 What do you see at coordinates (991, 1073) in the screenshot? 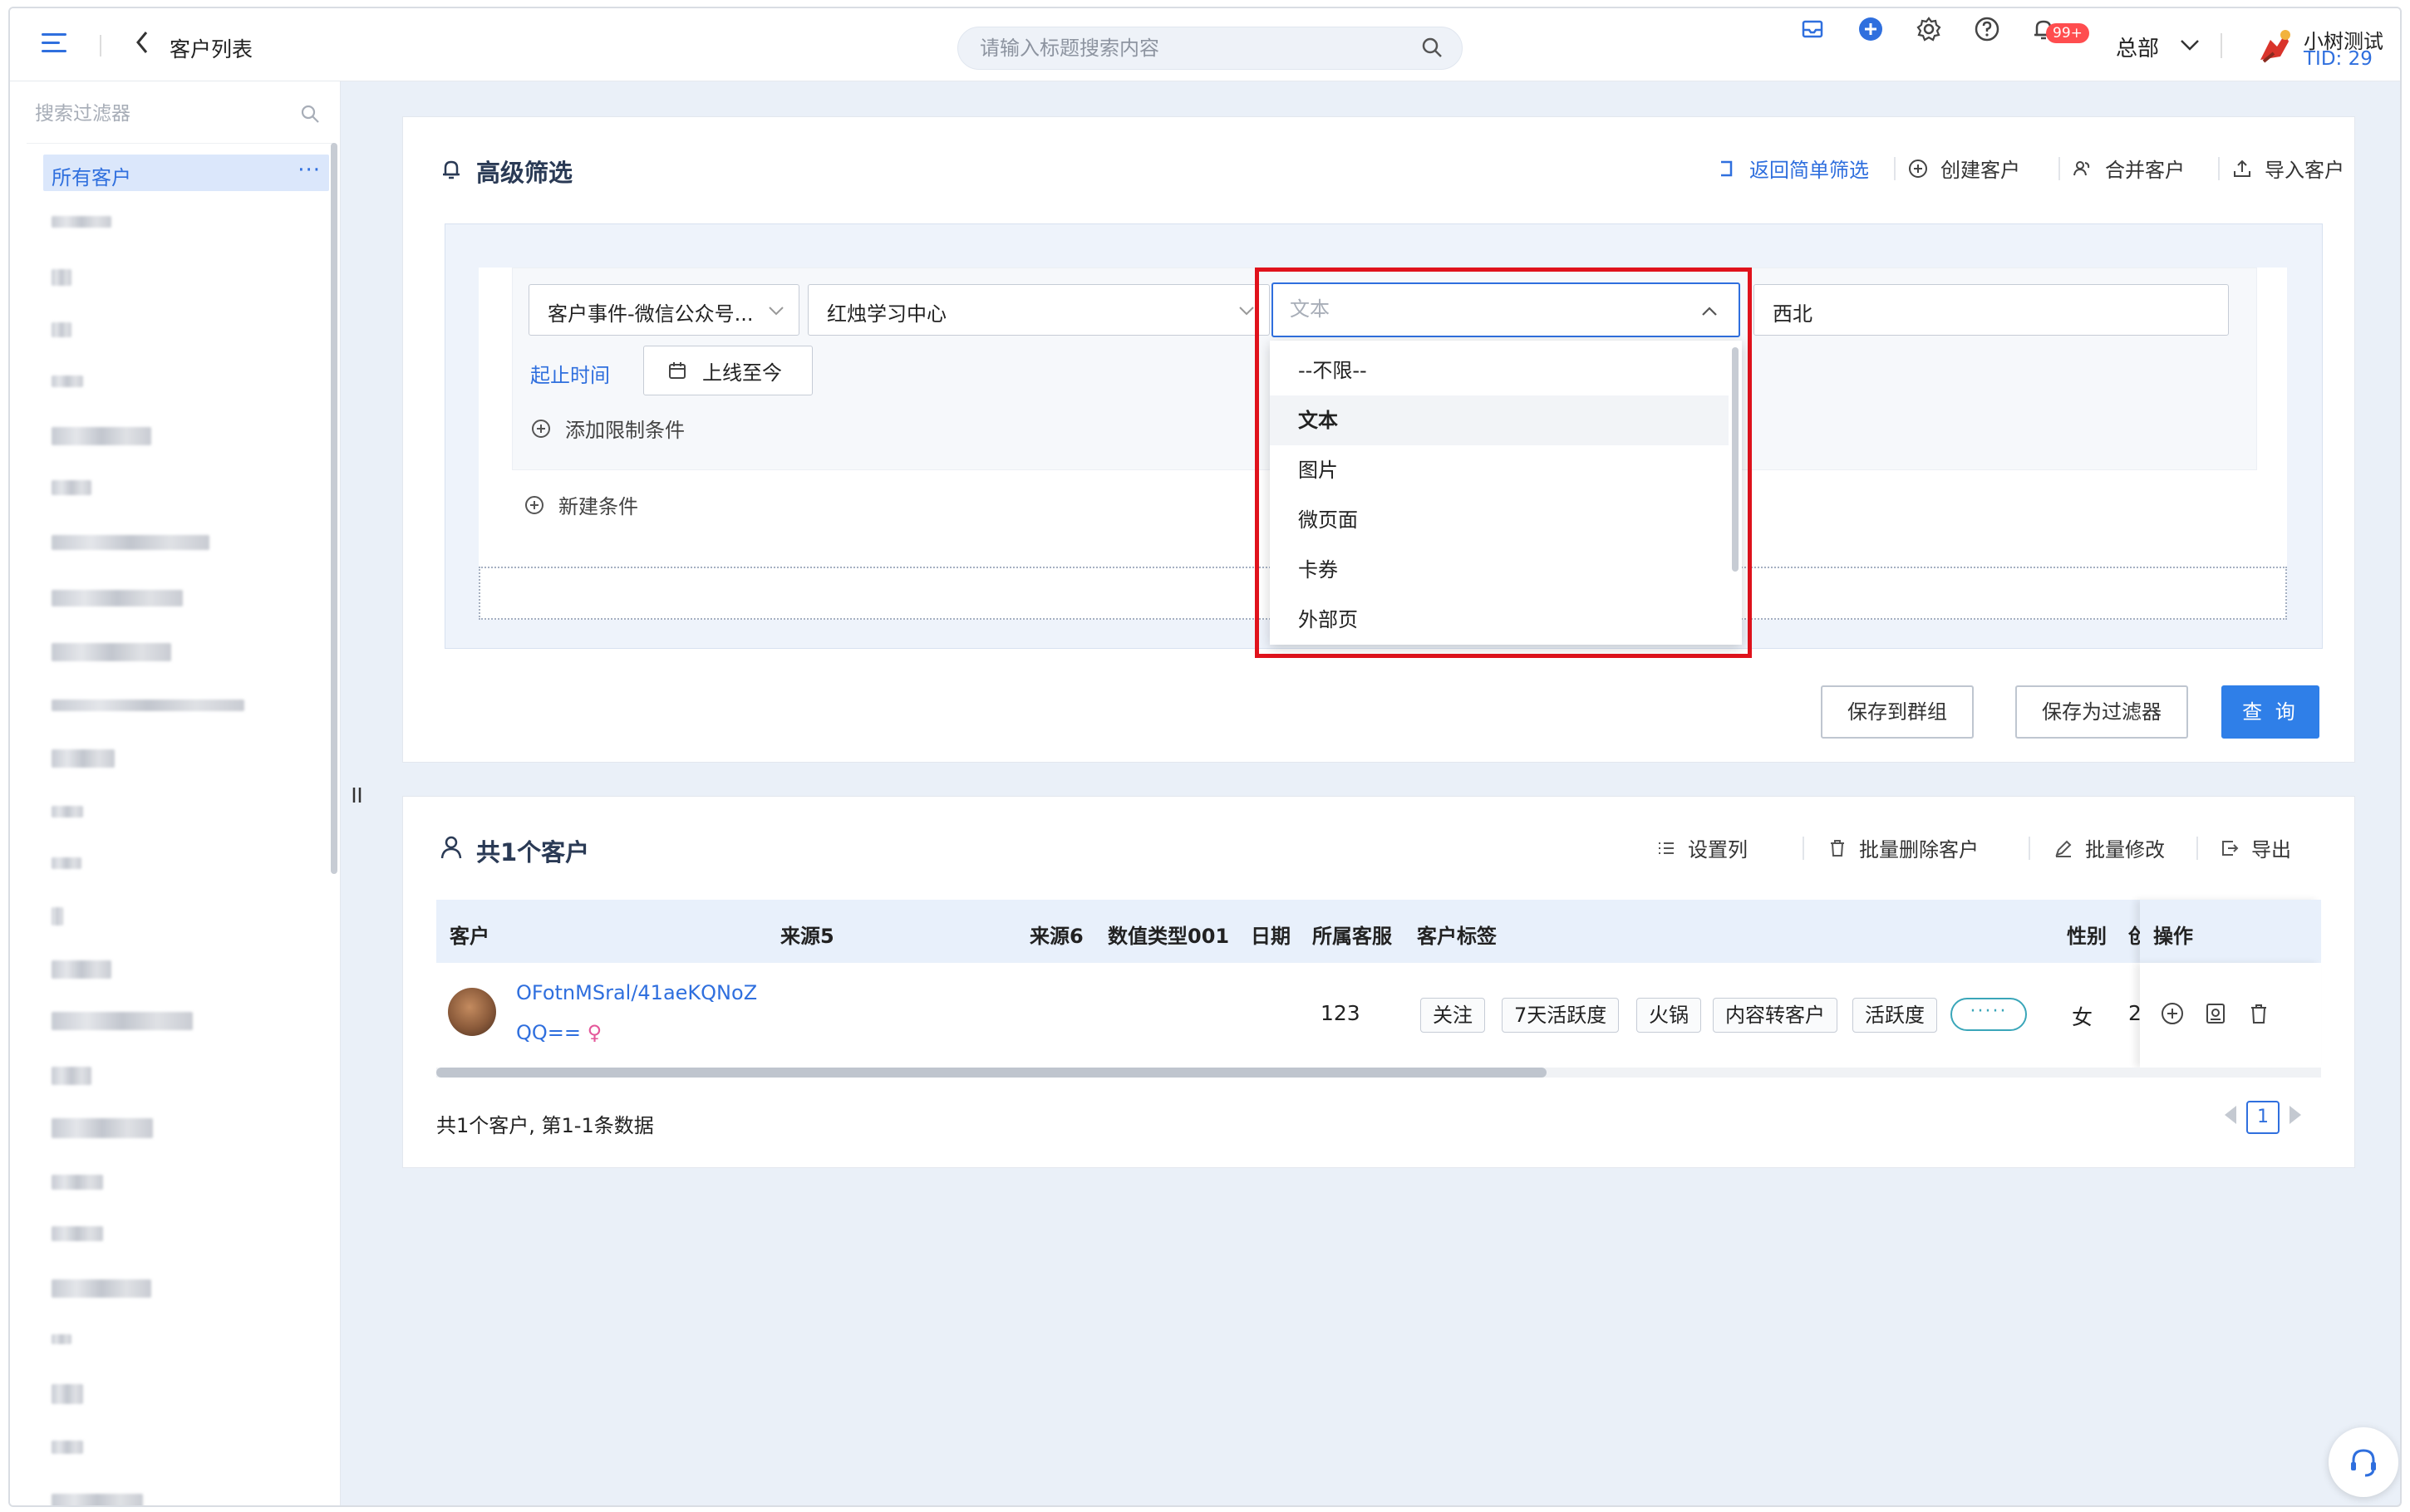
I see `scrollbar-thumb` at bounding box center [991, 1073].